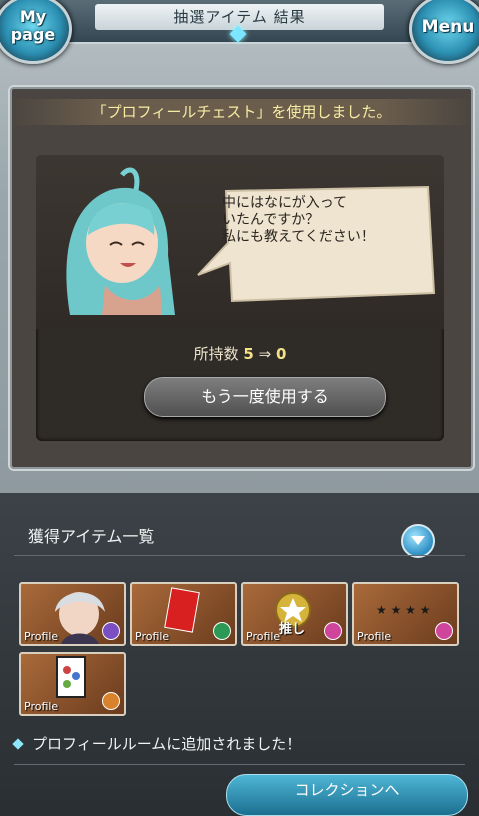 The height and width of the screenshot is (816, 479). What do you see at coordinates (418, 541) in the screenshot?
I see `collapse-toggle-icon` at bounding box center [418, 541].